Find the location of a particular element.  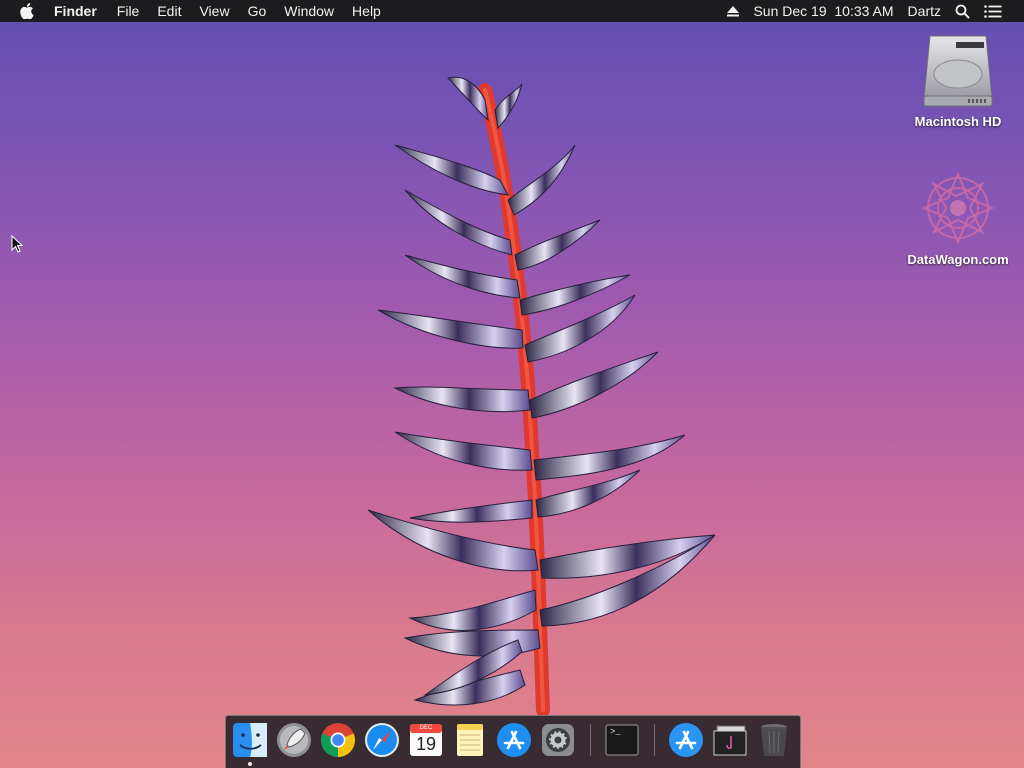

notification-center-icon is located at coordinates (993, 11).